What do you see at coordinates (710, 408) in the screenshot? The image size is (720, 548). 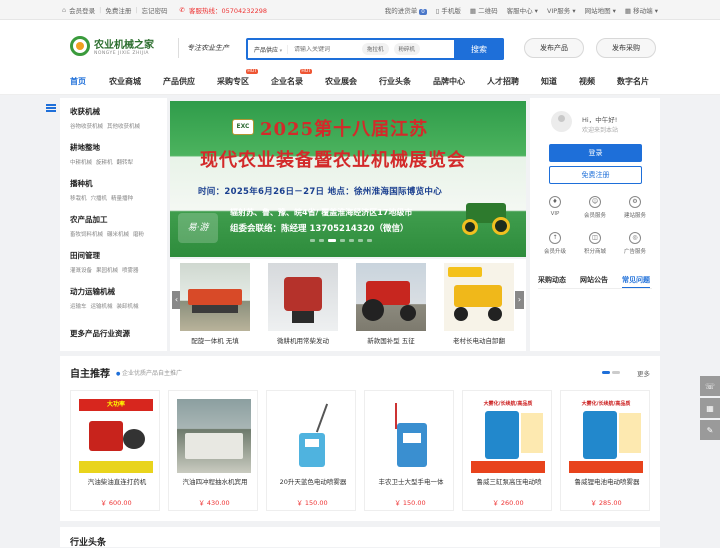 I see `qrcode-icon: ▦` at bounding box center [710, 408].